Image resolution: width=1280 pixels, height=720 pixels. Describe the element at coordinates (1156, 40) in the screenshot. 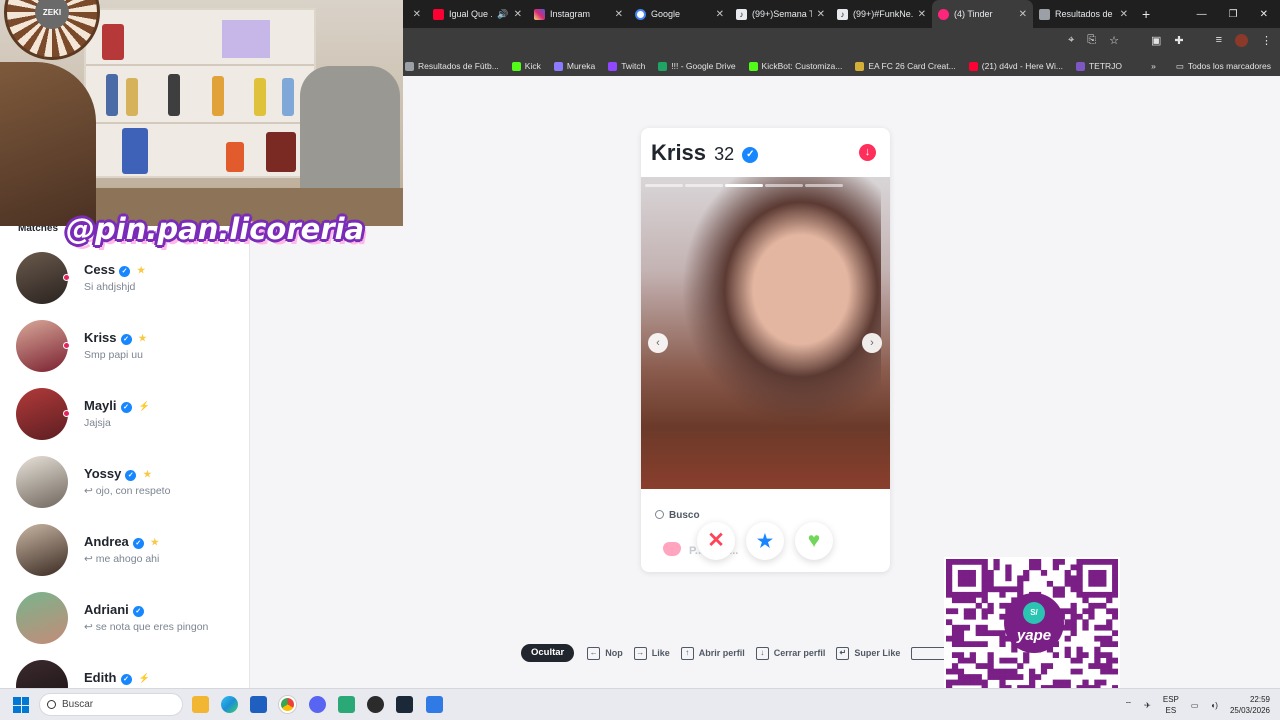

I see `extension-icon: ▣` at that location.